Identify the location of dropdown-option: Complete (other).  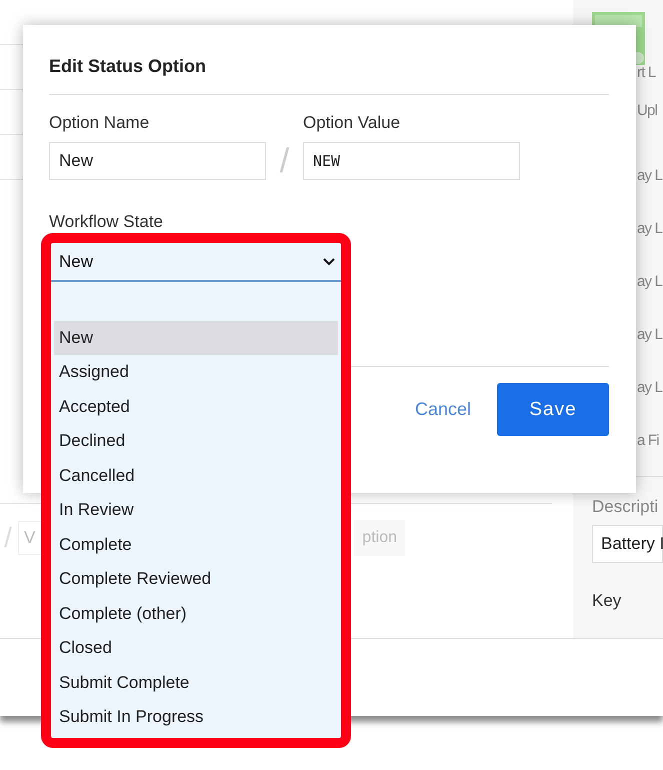
(196, 613).